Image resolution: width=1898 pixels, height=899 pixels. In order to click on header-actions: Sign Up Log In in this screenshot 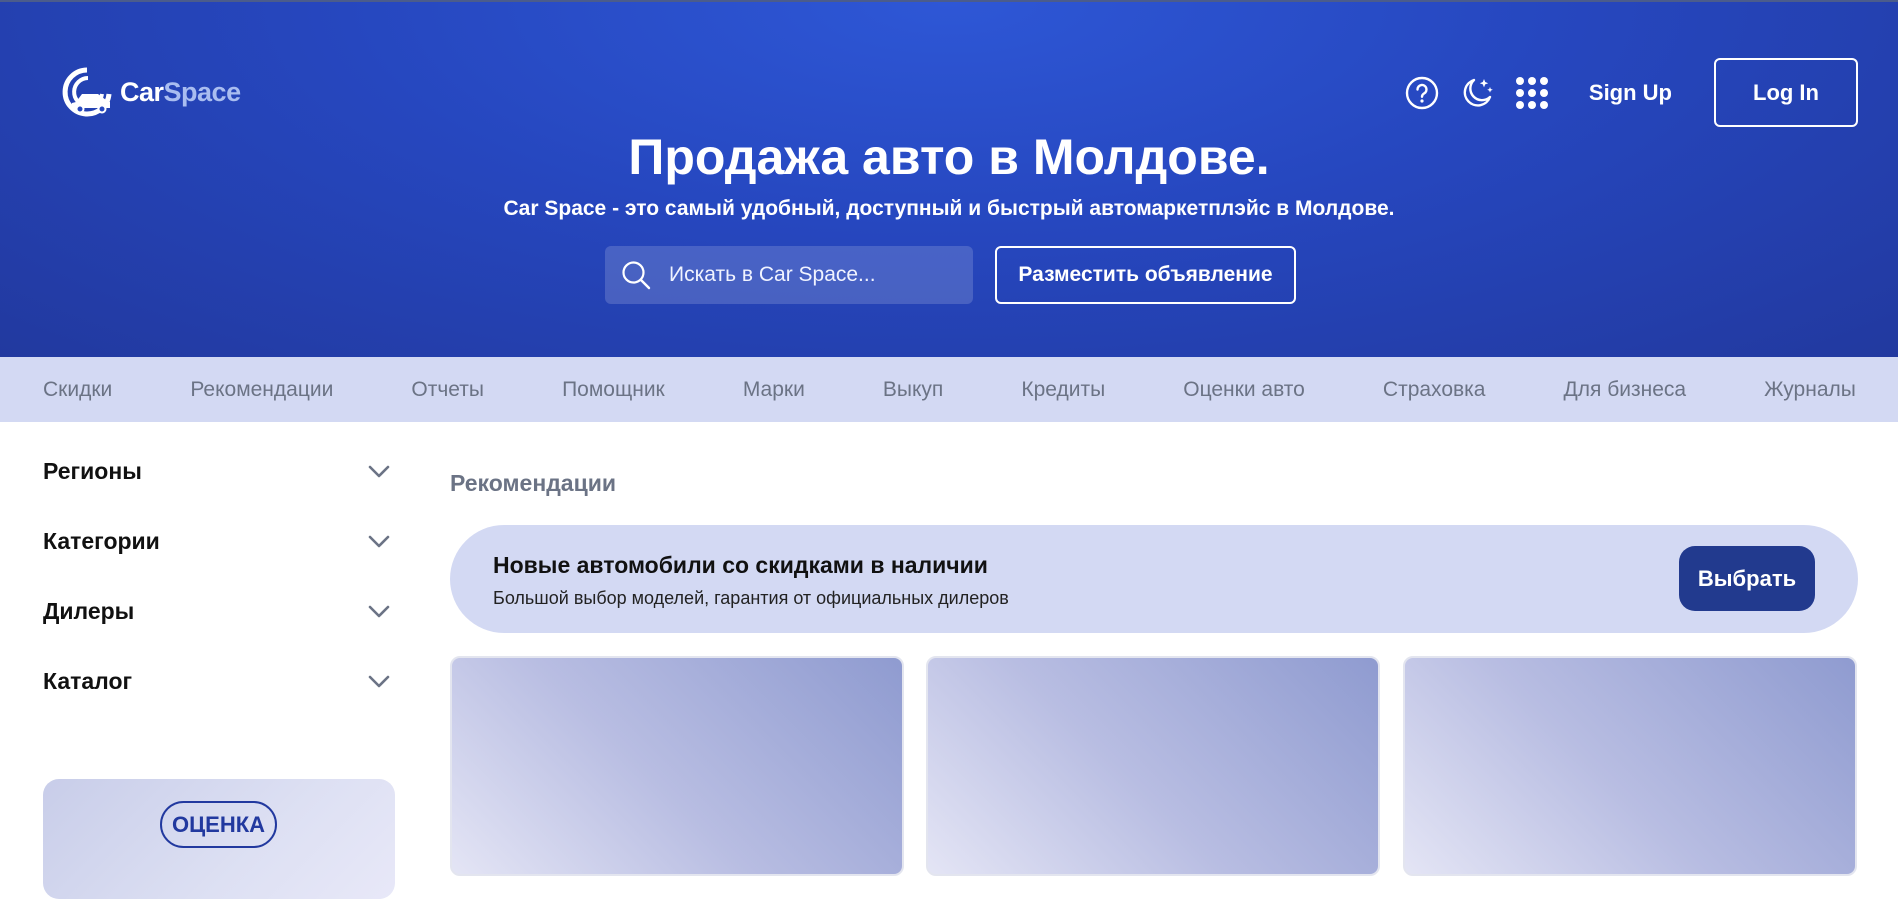, I will do `click(1630, 92)`.